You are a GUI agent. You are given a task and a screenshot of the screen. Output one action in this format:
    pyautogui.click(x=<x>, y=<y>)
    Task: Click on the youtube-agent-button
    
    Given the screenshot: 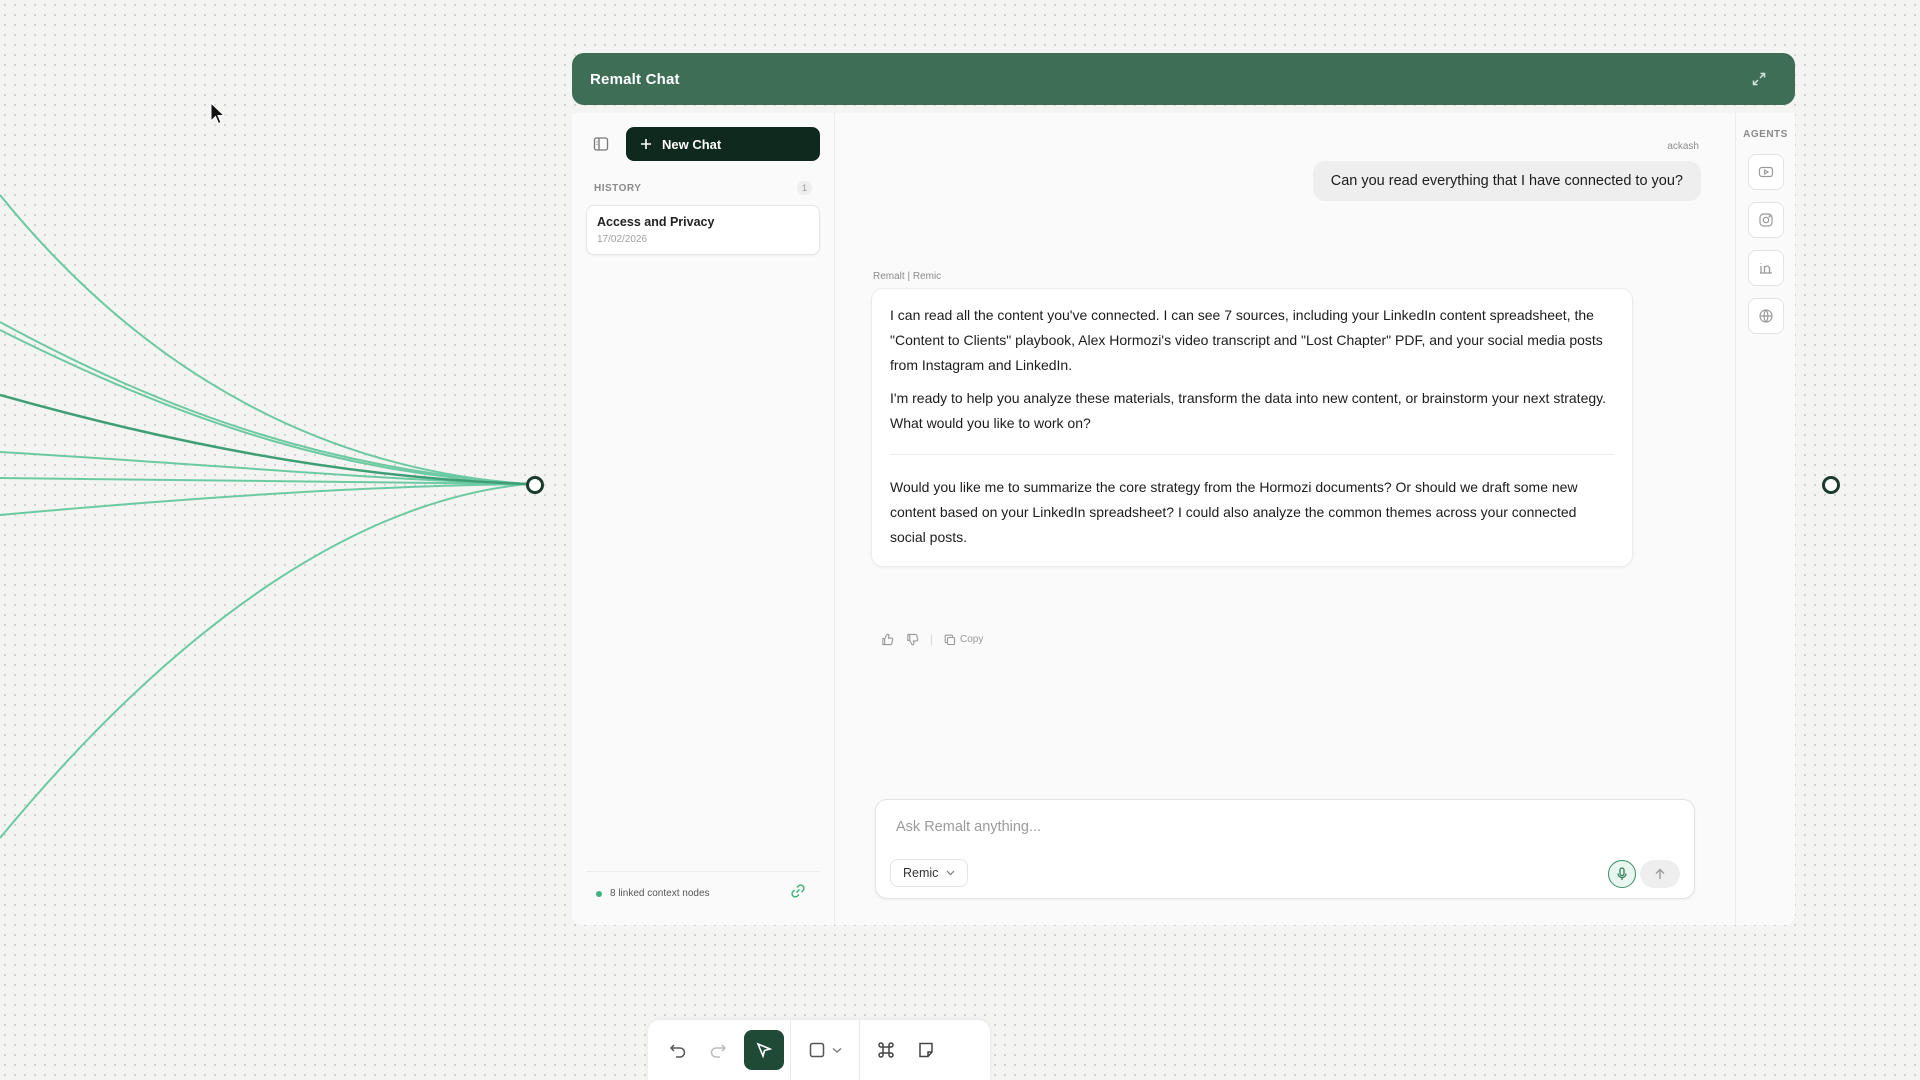 What is the action you would take?
    pyautogui.click(x=1765, y=172)
    